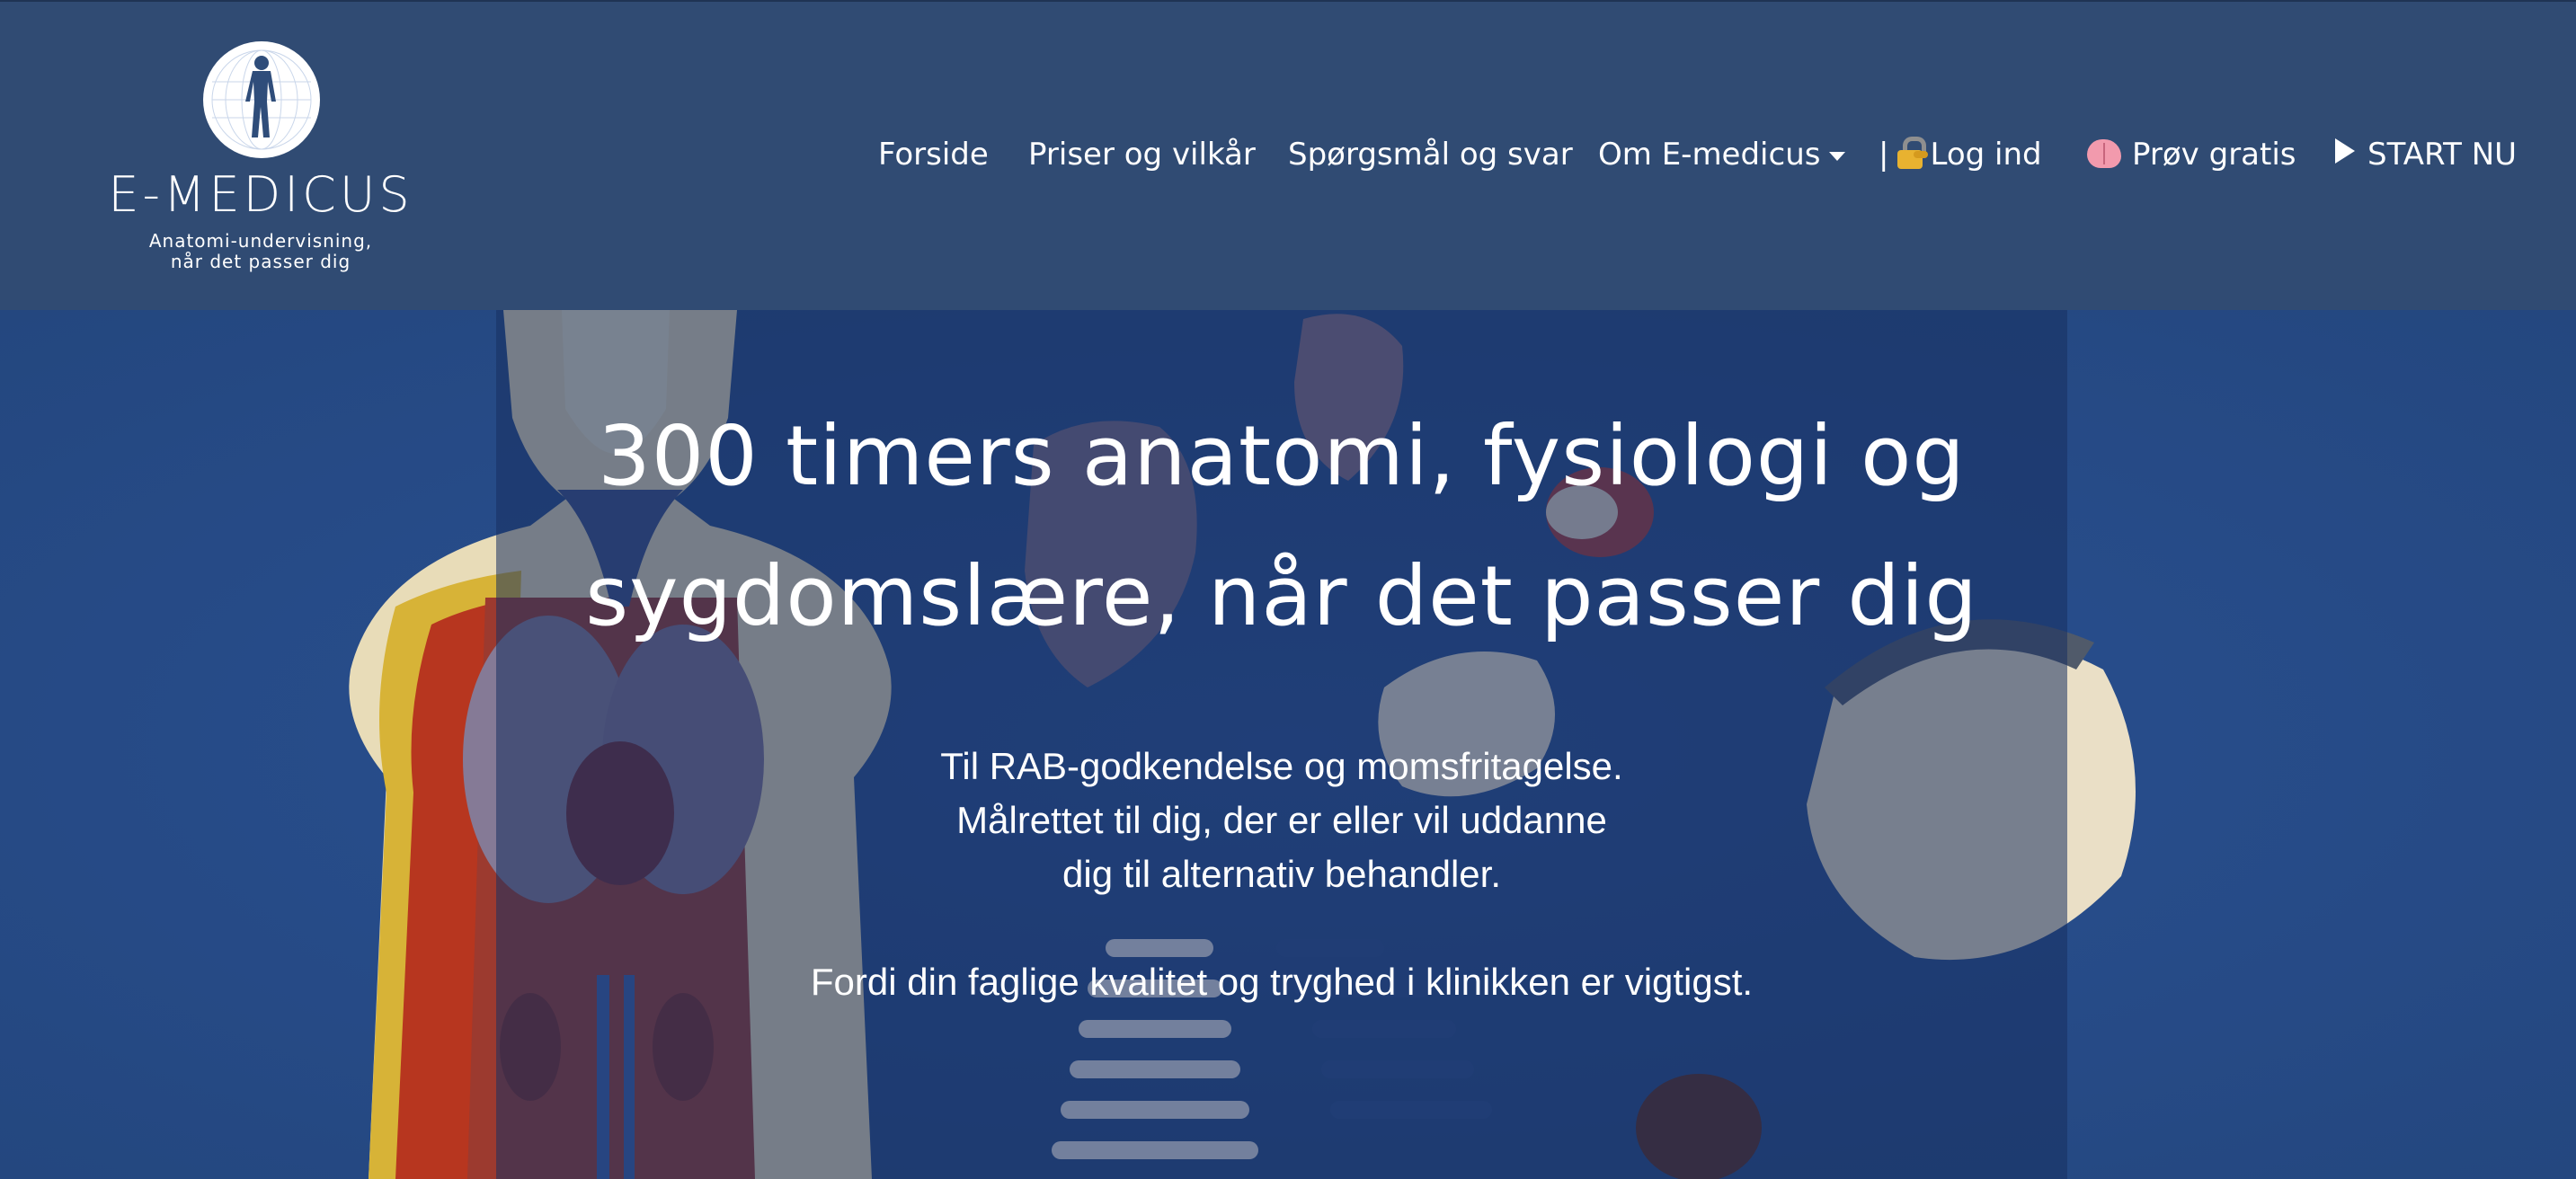 The height and width of the screenshot is (1179, 2576). I want to click on brand-tagline-line1: Anatomi-undervisning,, so click(260, 241).